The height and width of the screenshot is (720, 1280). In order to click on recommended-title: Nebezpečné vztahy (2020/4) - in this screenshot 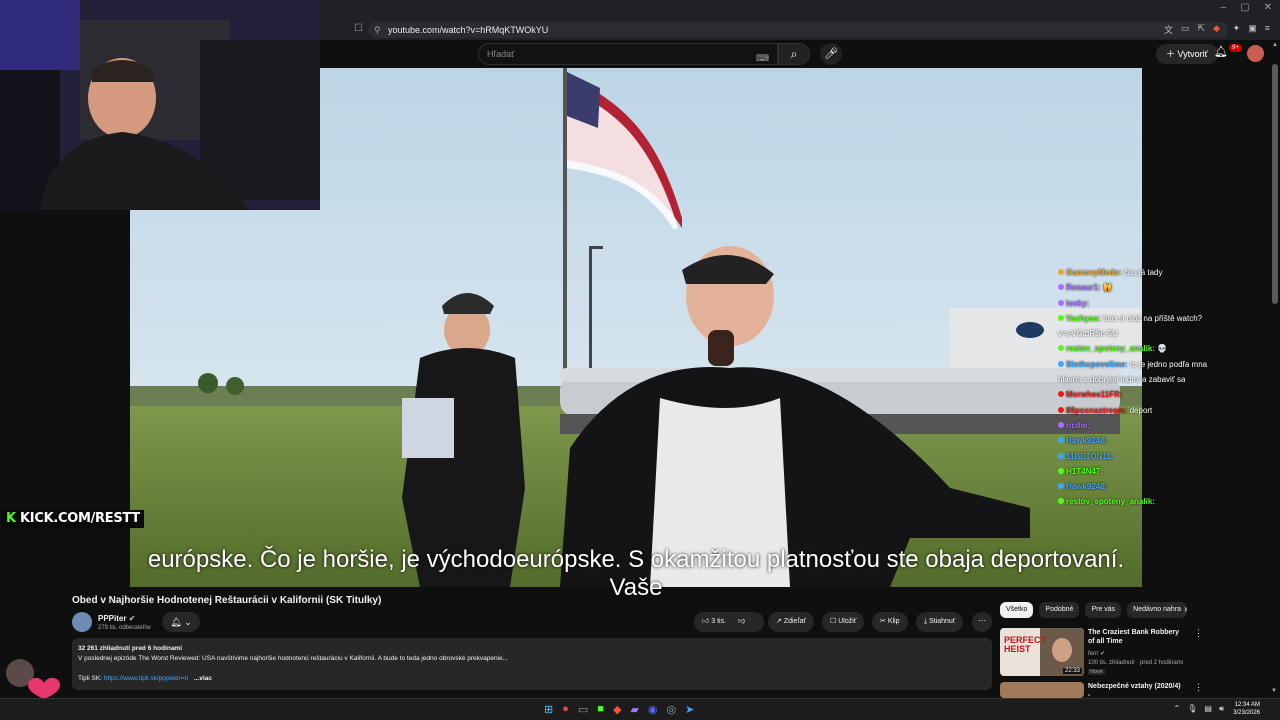, I will do `click(1136, 690)`.